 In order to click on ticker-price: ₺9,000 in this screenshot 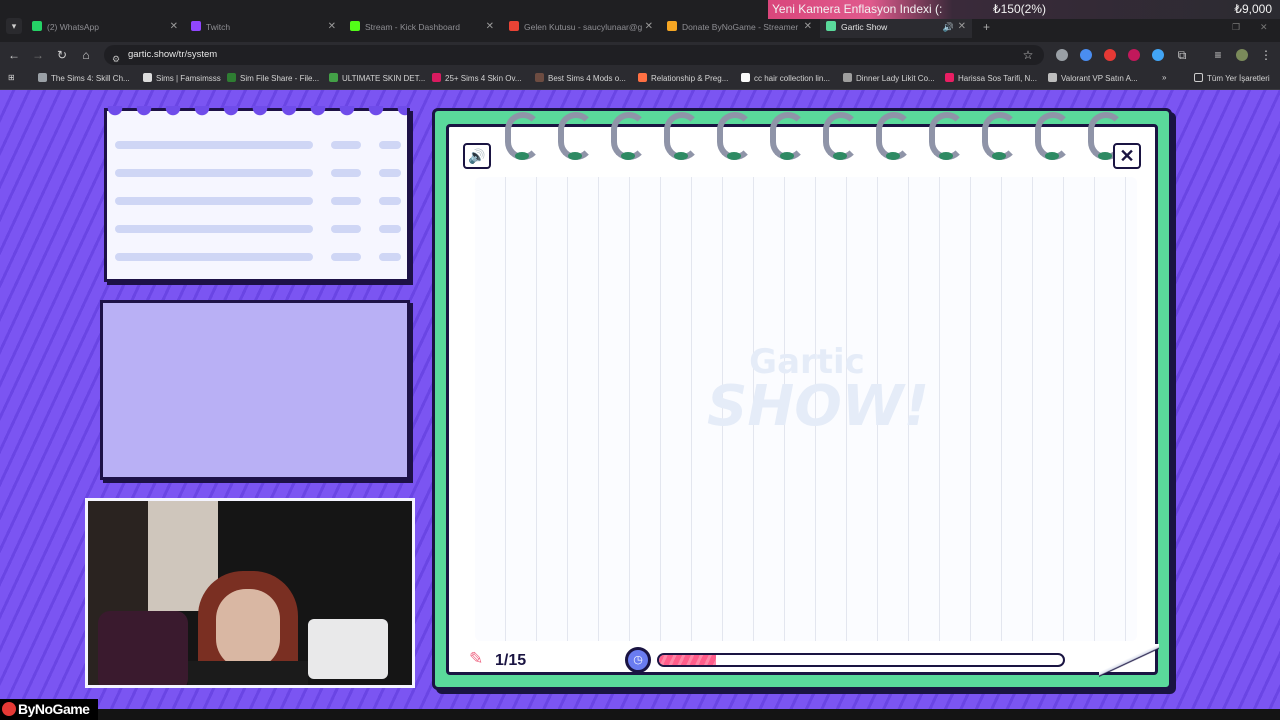, I will do `click(1253, 9)`.